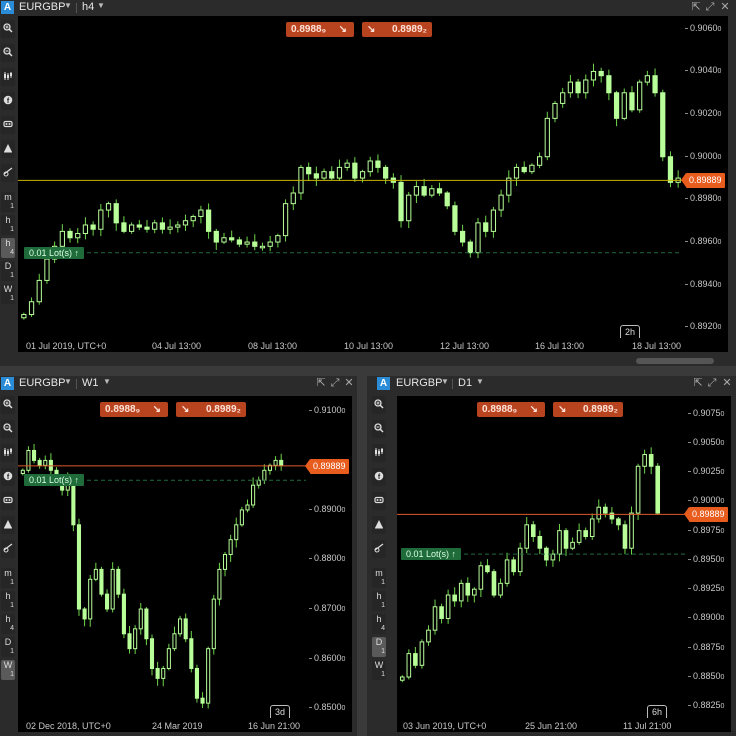 This screenshot has width=736, height=736. What do you see at coordinates (379, 670) in the screenshot?
I see `timeframe-button-W1: W1` at bounding box center [379, 670].